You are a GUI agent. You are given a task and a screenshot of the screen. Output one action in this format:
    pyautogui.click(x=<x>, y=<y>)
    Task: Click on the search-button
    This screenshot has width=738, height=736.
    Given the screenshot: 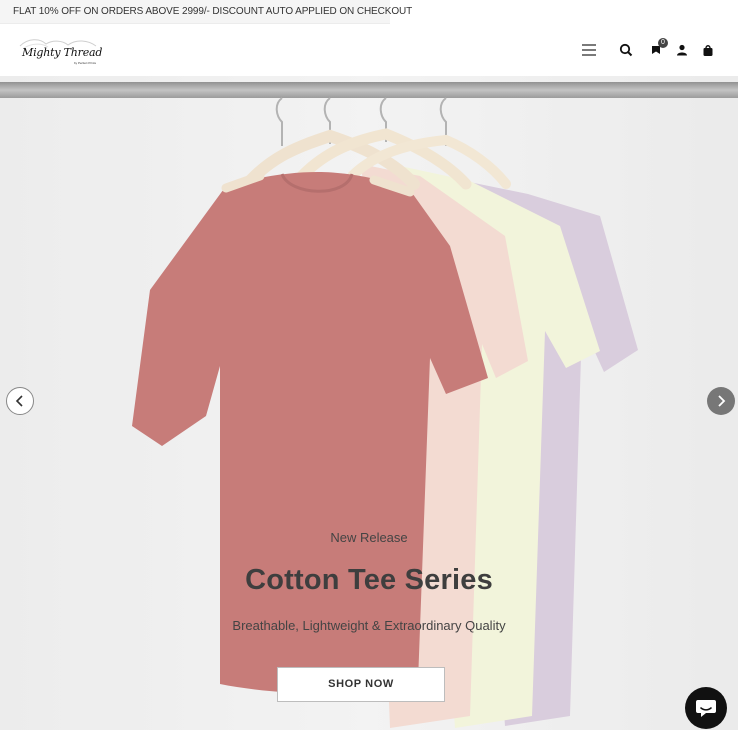 What is the action you would take?
    pyautogui.click(x=626, y=50)
    